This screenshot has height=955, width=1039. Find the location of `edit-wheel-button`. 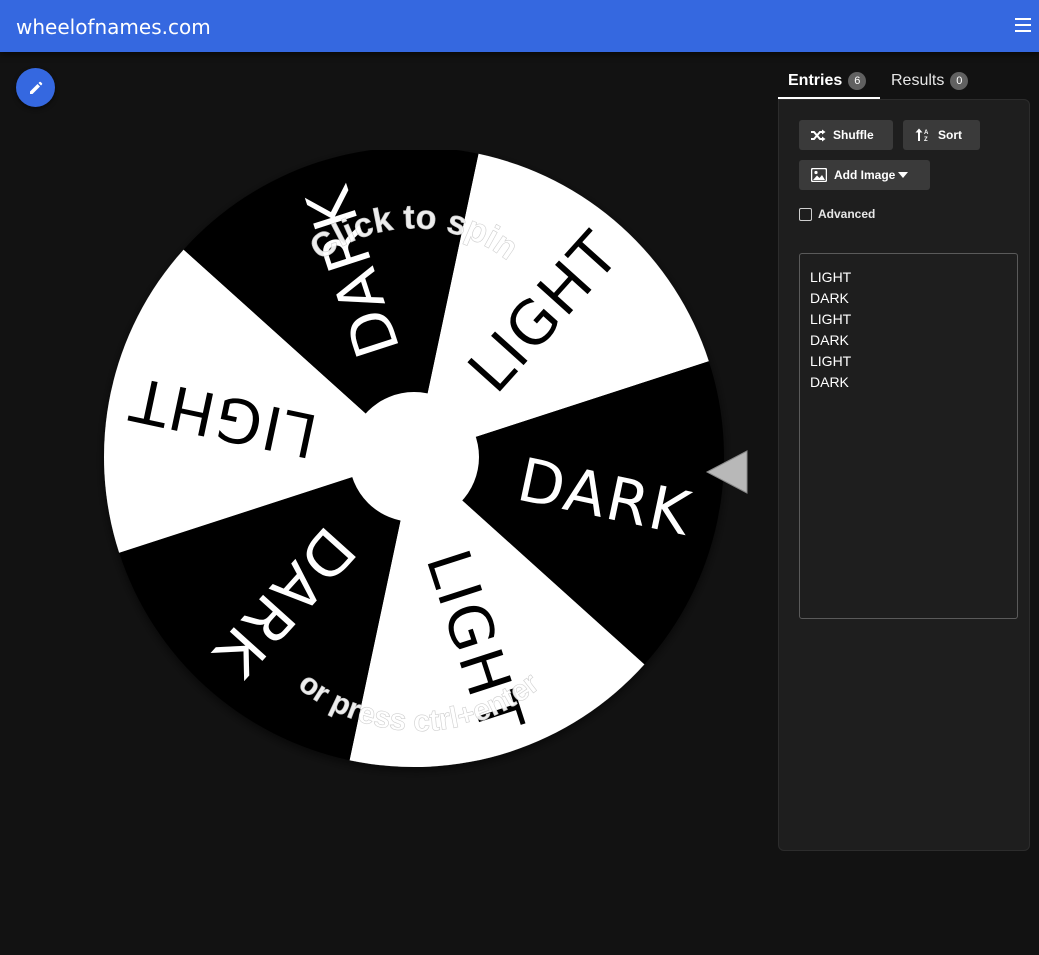

edit-wheel-button is located at coordinates (35, 87).